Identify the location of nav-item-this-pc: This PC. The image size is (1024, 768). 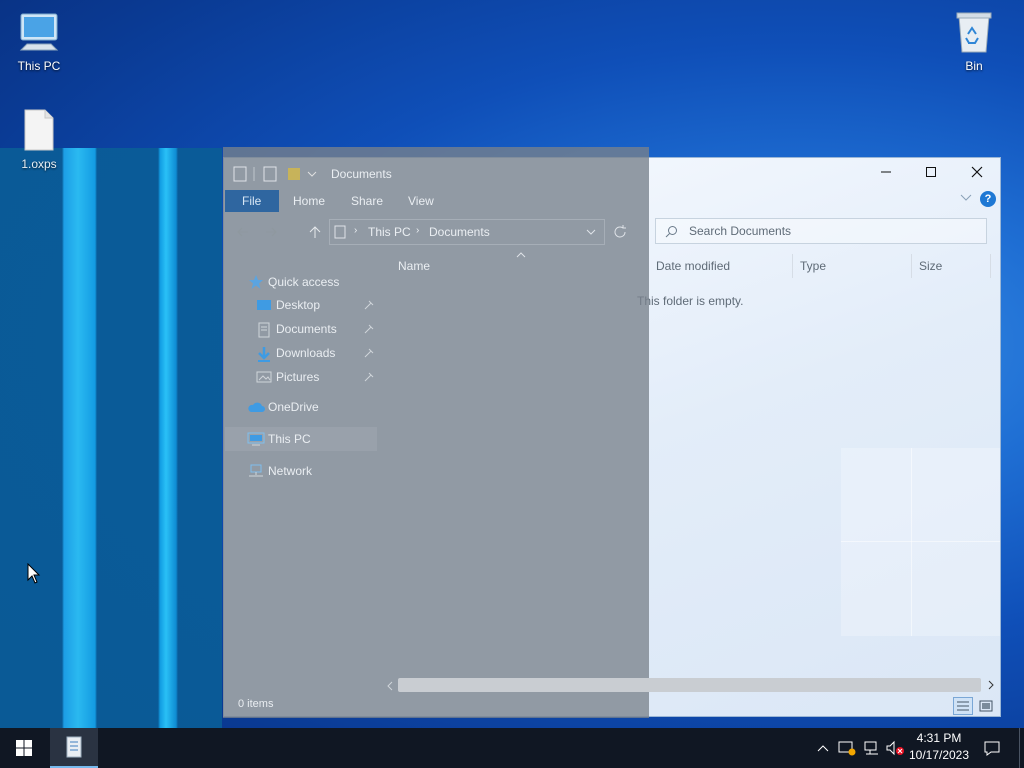
(279, 440).